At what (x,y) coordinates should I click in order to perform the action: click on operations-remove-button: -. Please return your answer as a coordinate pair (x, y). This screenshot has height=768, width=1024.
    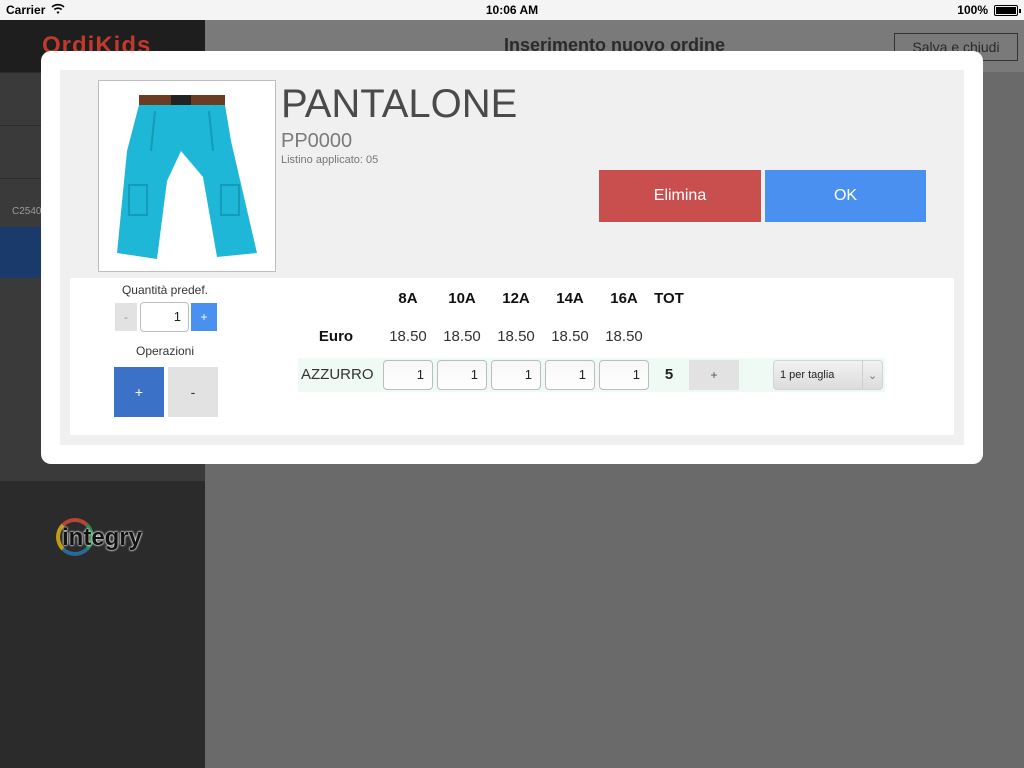
    Looking at the image, I should click on (193, 392).